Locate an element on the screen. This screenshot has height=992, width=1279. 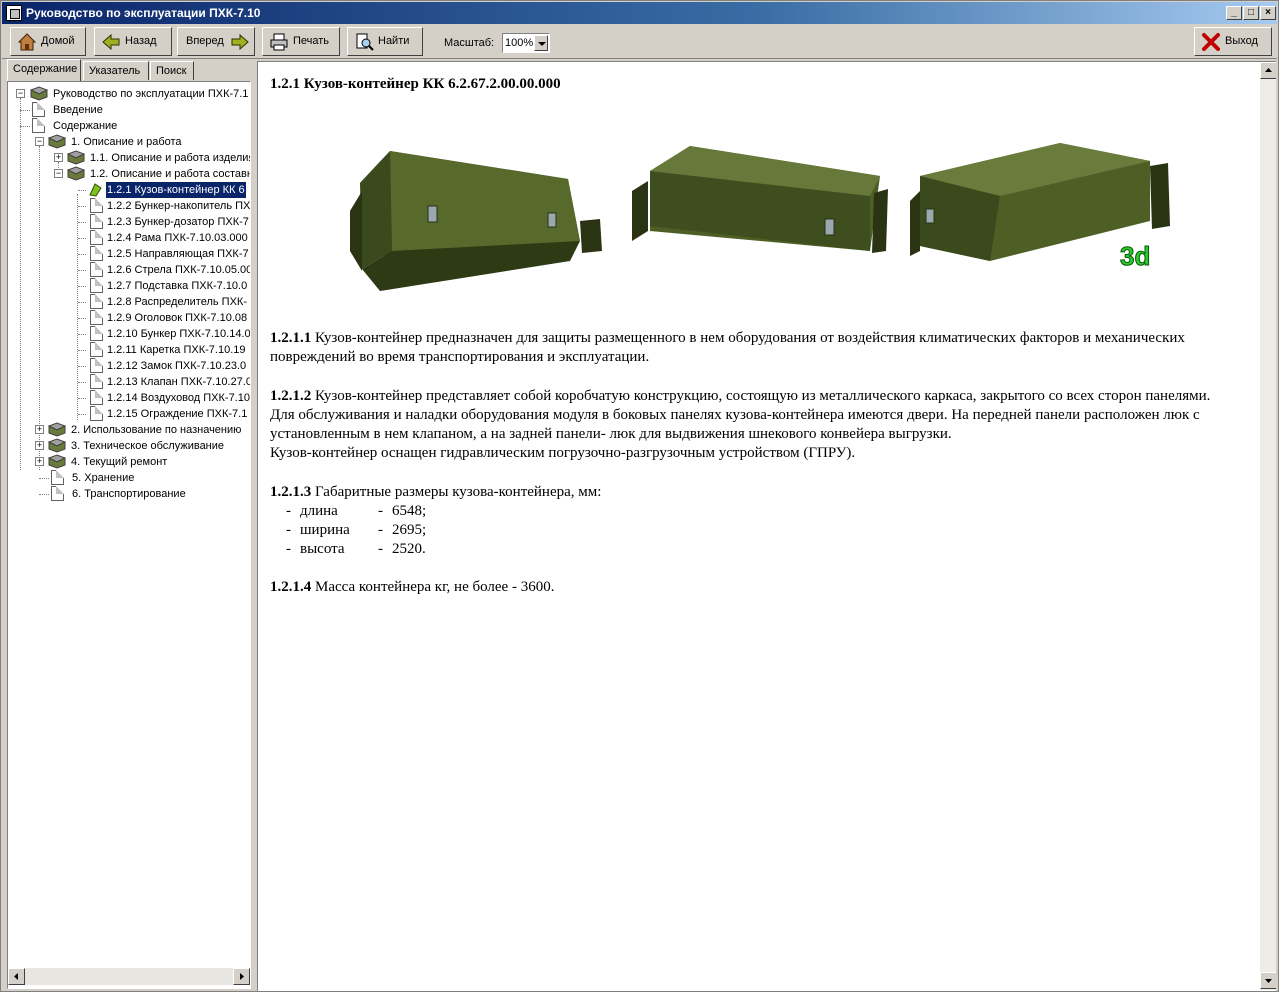
tree-label: 1.2.12 Замок ПХК-7.10.23.0 is located at coordinates (177, 366).